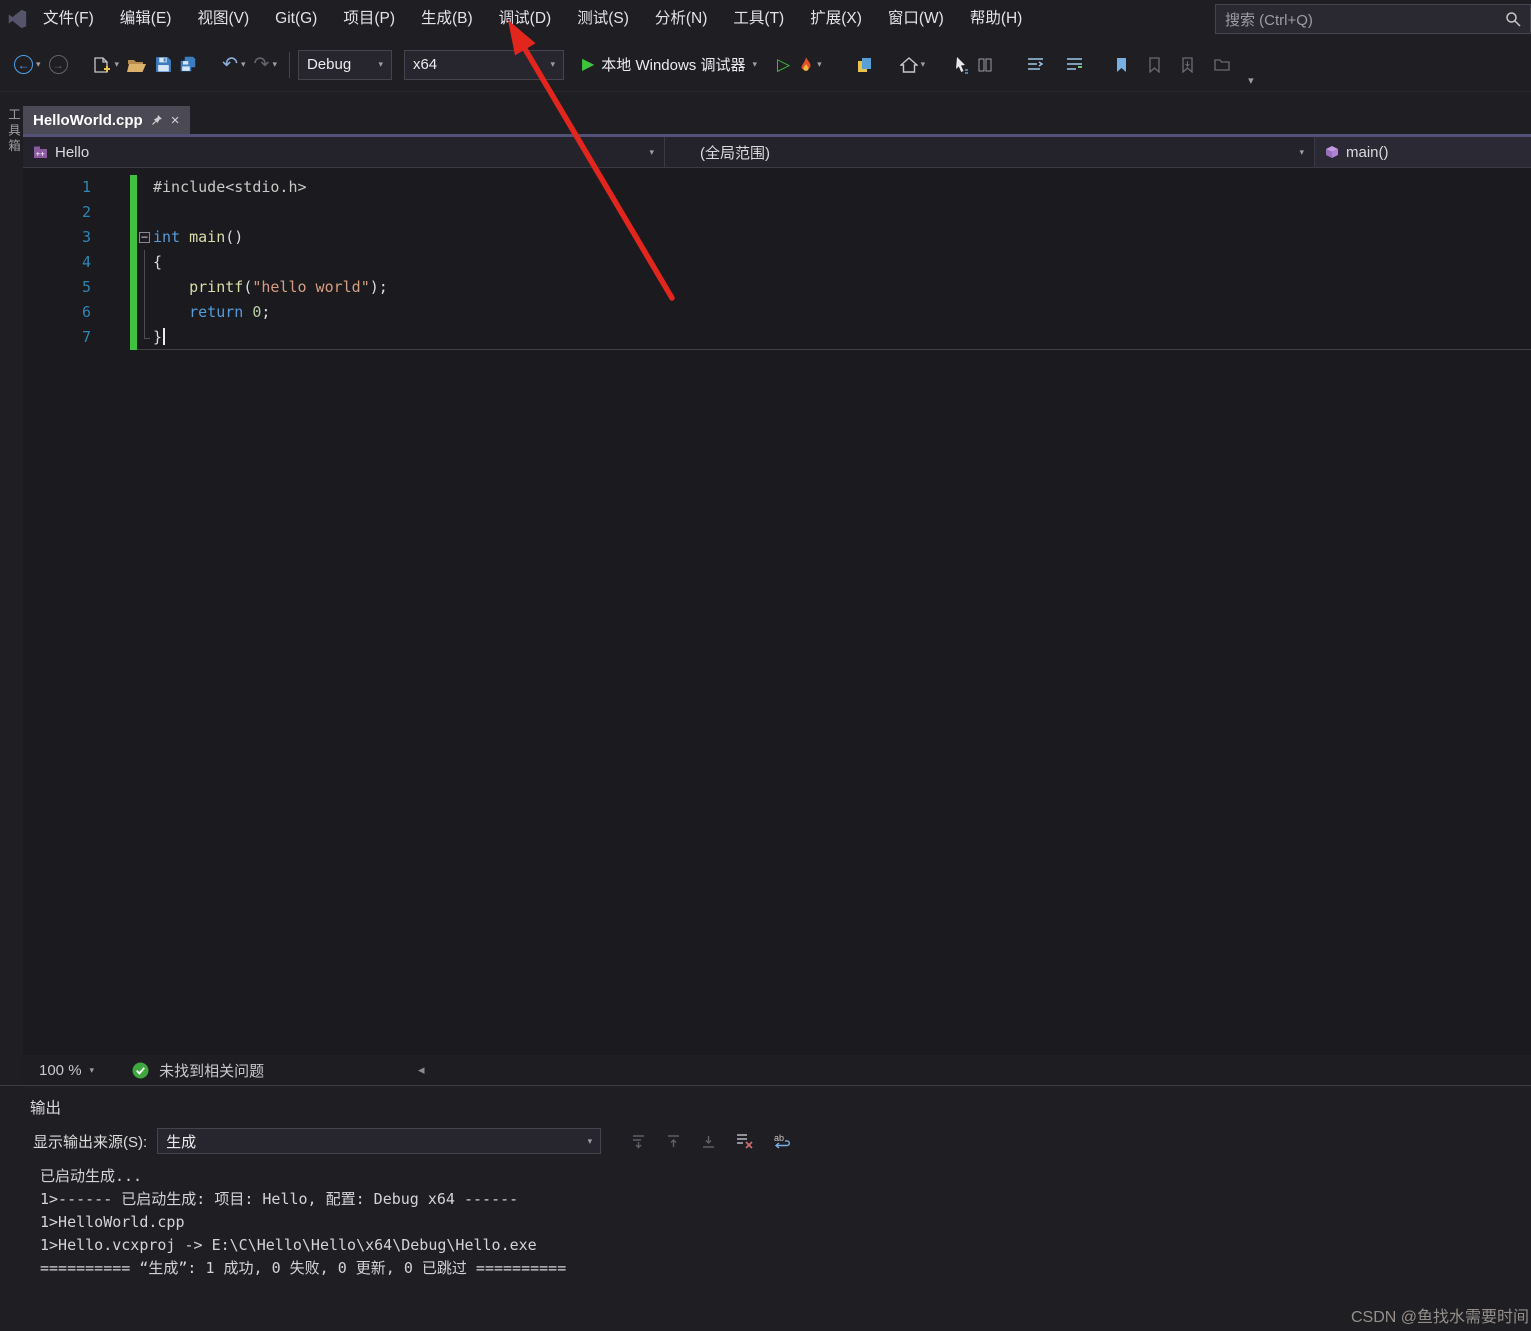  I want to click on code-text: return 0;, so click(230, 312).